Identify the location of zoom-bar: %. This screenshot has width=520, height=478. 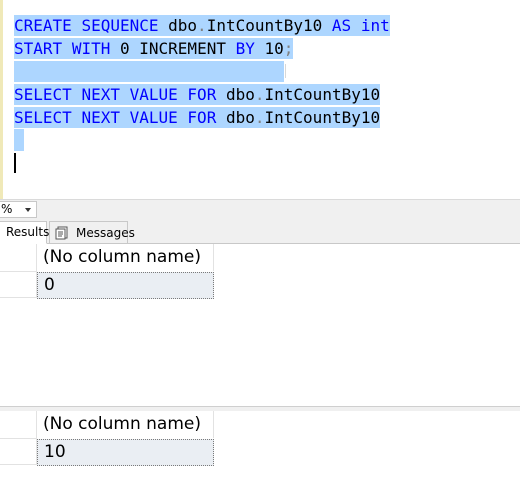
(260, 209).